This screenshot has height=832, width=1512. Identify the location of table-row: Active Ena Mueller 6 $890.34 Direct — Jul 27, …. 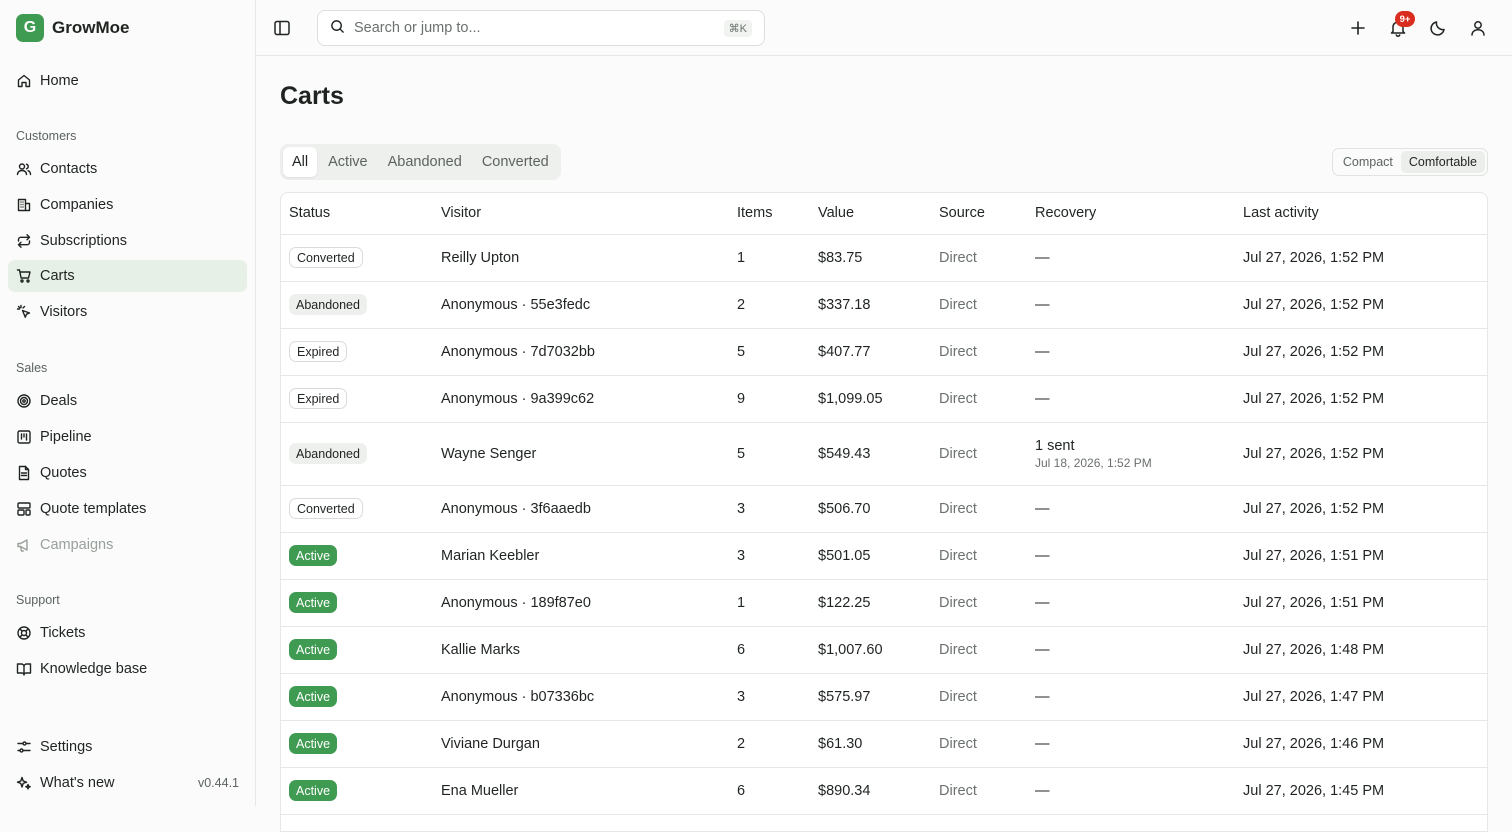
(884, 791).